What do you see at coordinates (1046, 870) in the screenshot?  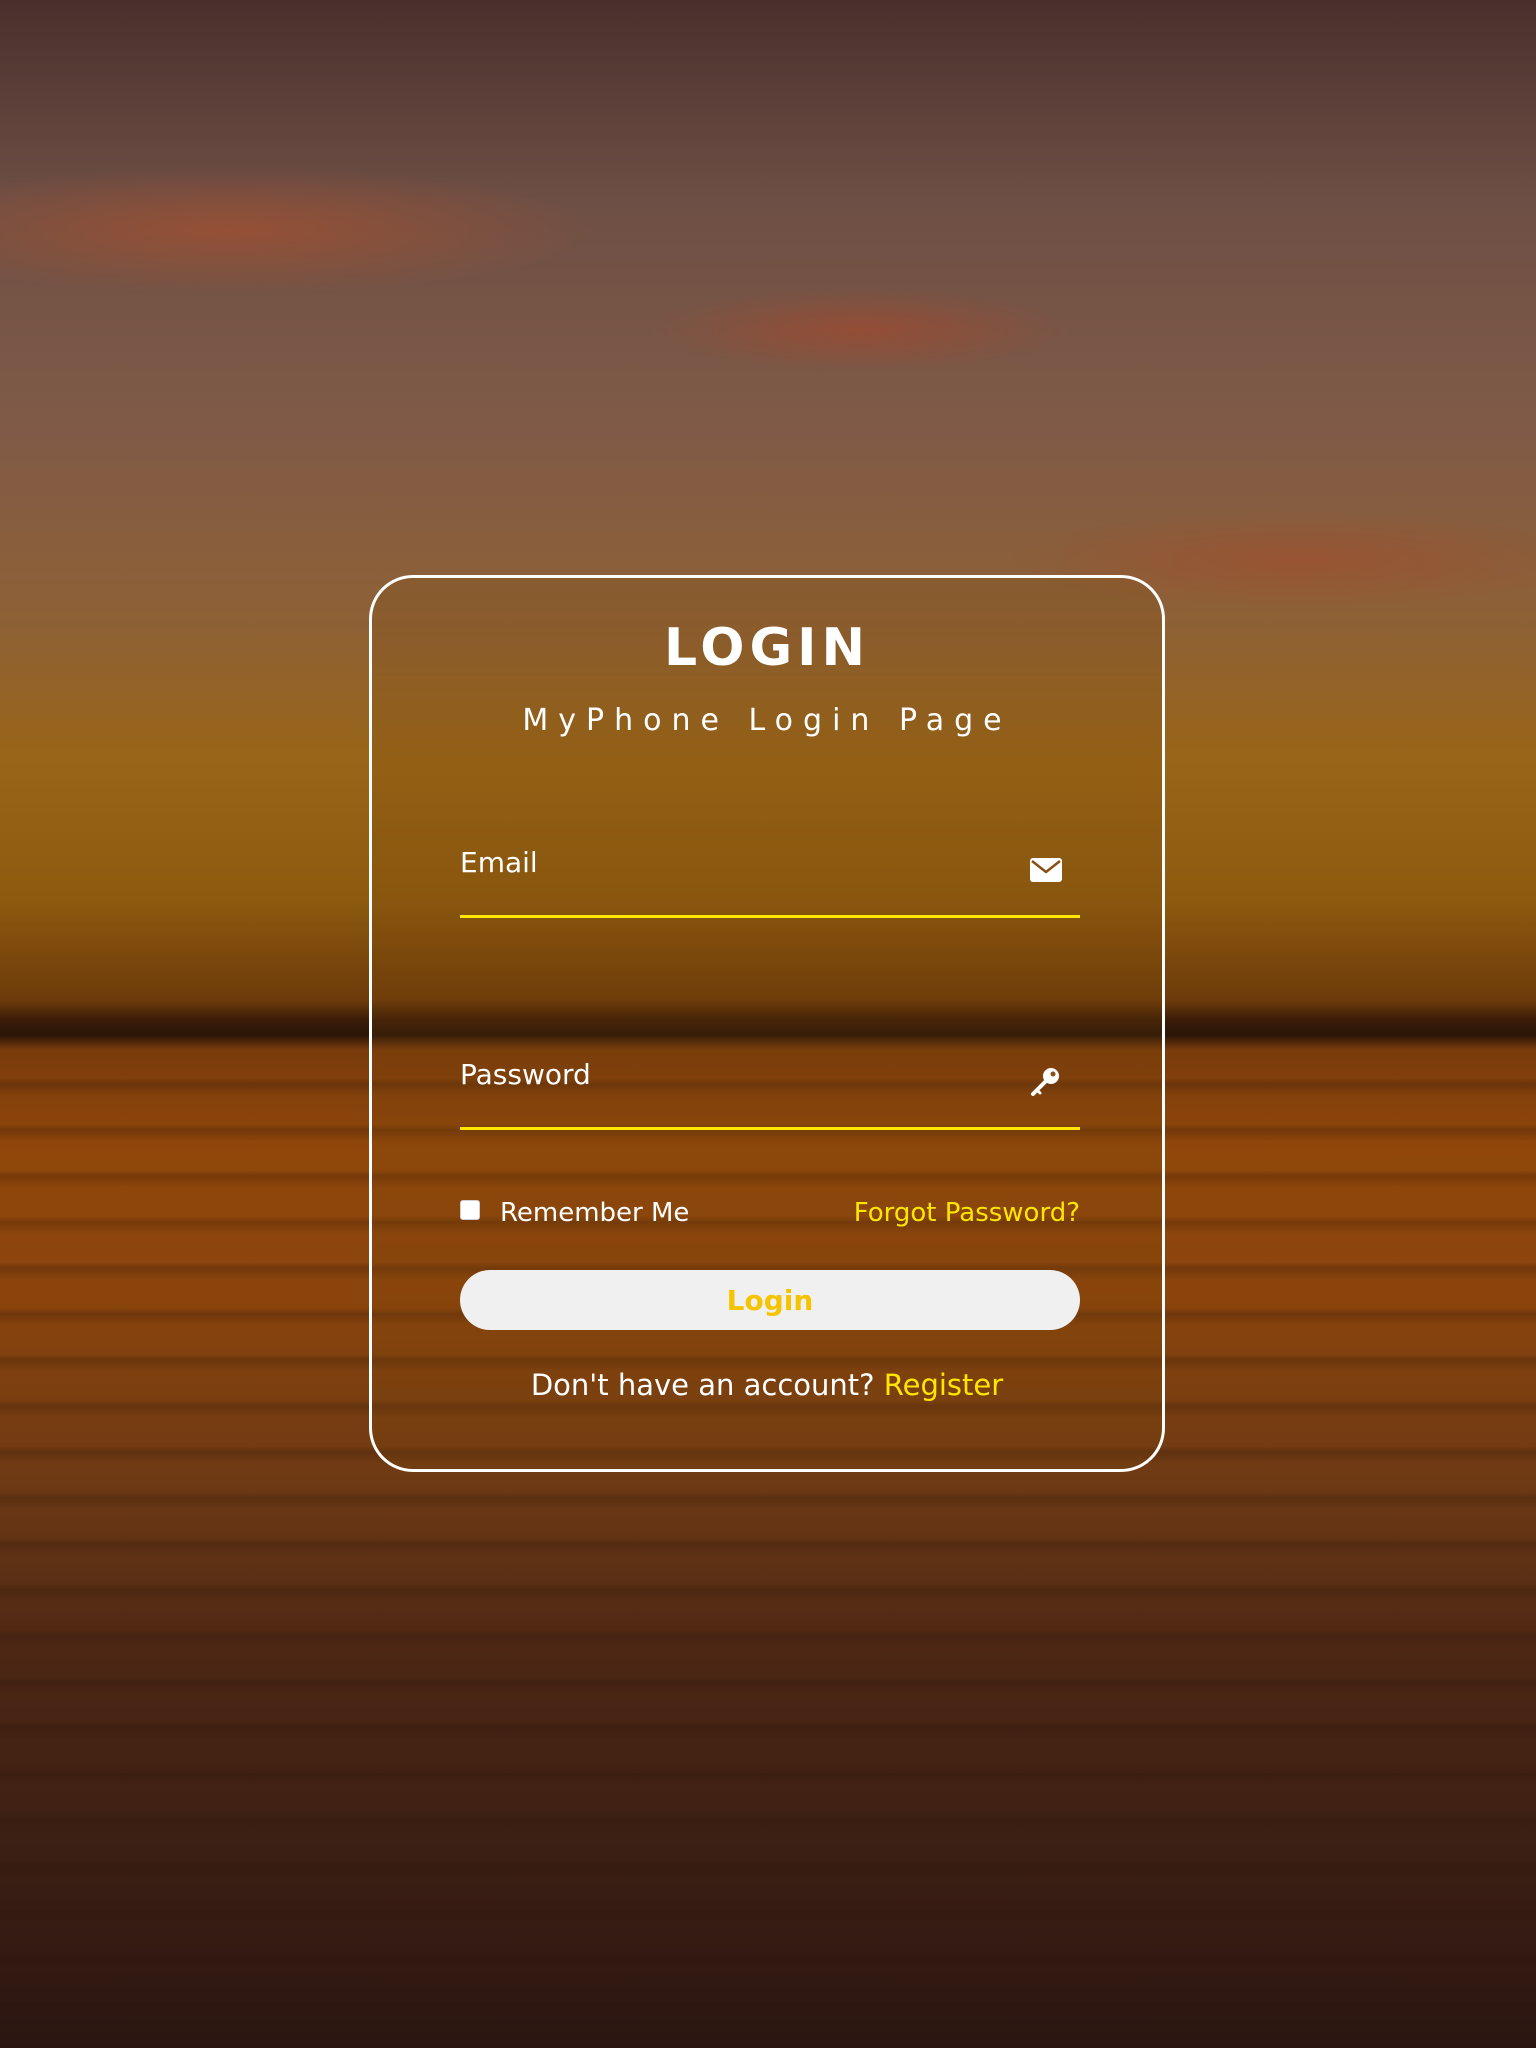 I see `envelope-icon` at bounding box center [1046, 870].